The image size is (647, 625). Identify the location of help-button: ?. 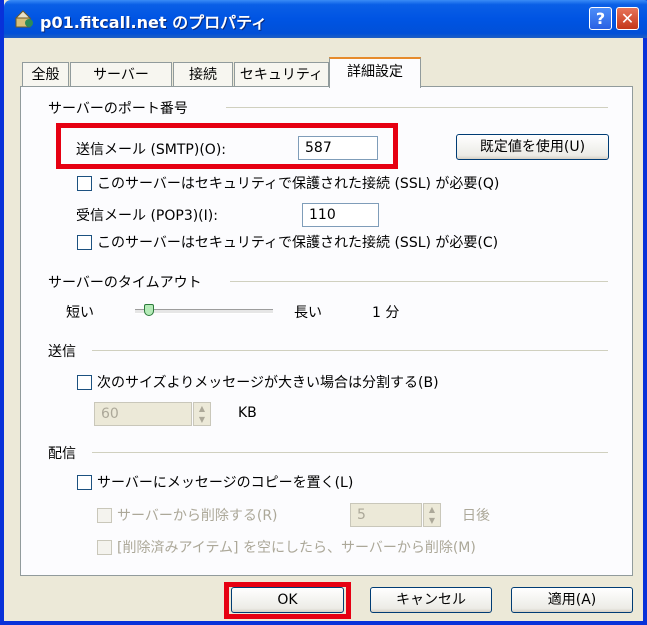
(600, 18).